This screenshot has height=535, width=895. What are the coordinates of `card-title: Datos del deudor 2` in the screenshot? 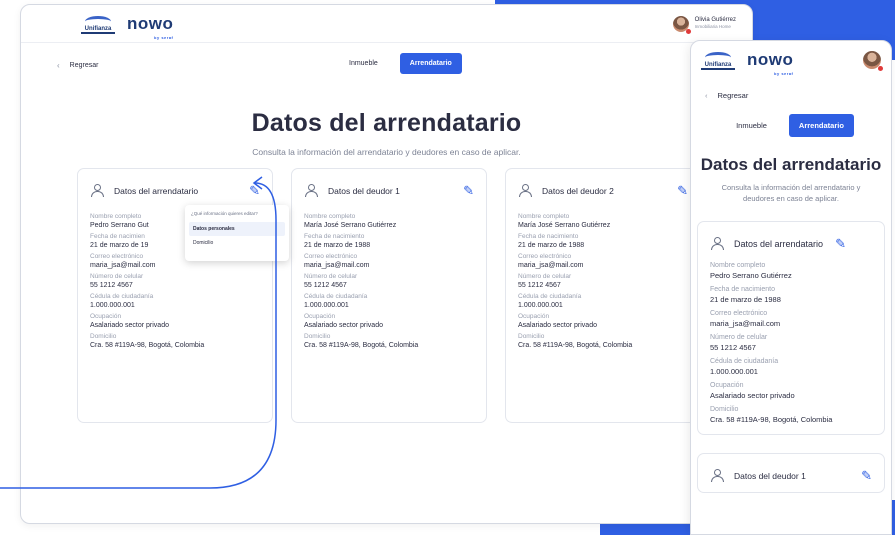 It's located at (578, 191).